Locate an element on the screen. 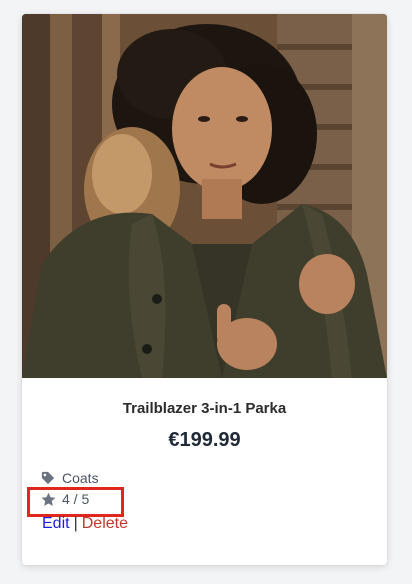 Image resolution: width=412 pixels, height=584 pixels. star-icon is located at coordinates (48, 499).